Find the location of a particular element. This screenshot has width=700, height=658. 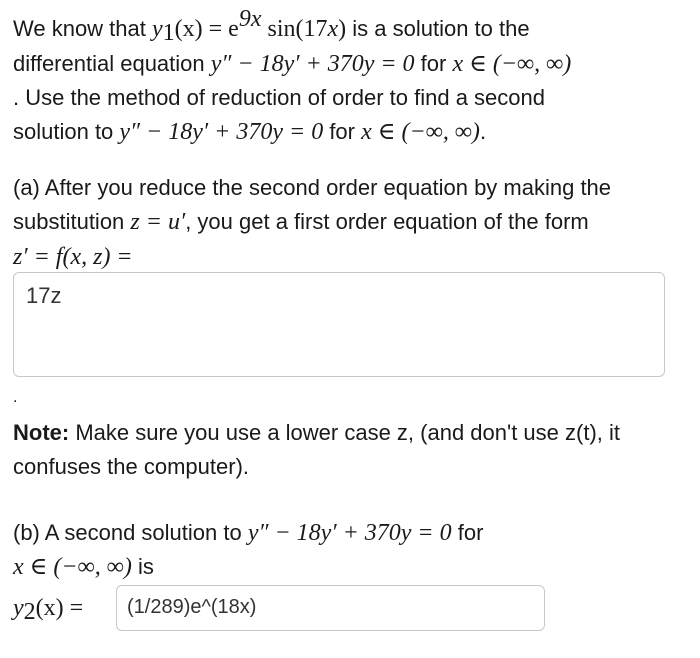

math-sub-2: 2 is located at coordinates (29, 612).